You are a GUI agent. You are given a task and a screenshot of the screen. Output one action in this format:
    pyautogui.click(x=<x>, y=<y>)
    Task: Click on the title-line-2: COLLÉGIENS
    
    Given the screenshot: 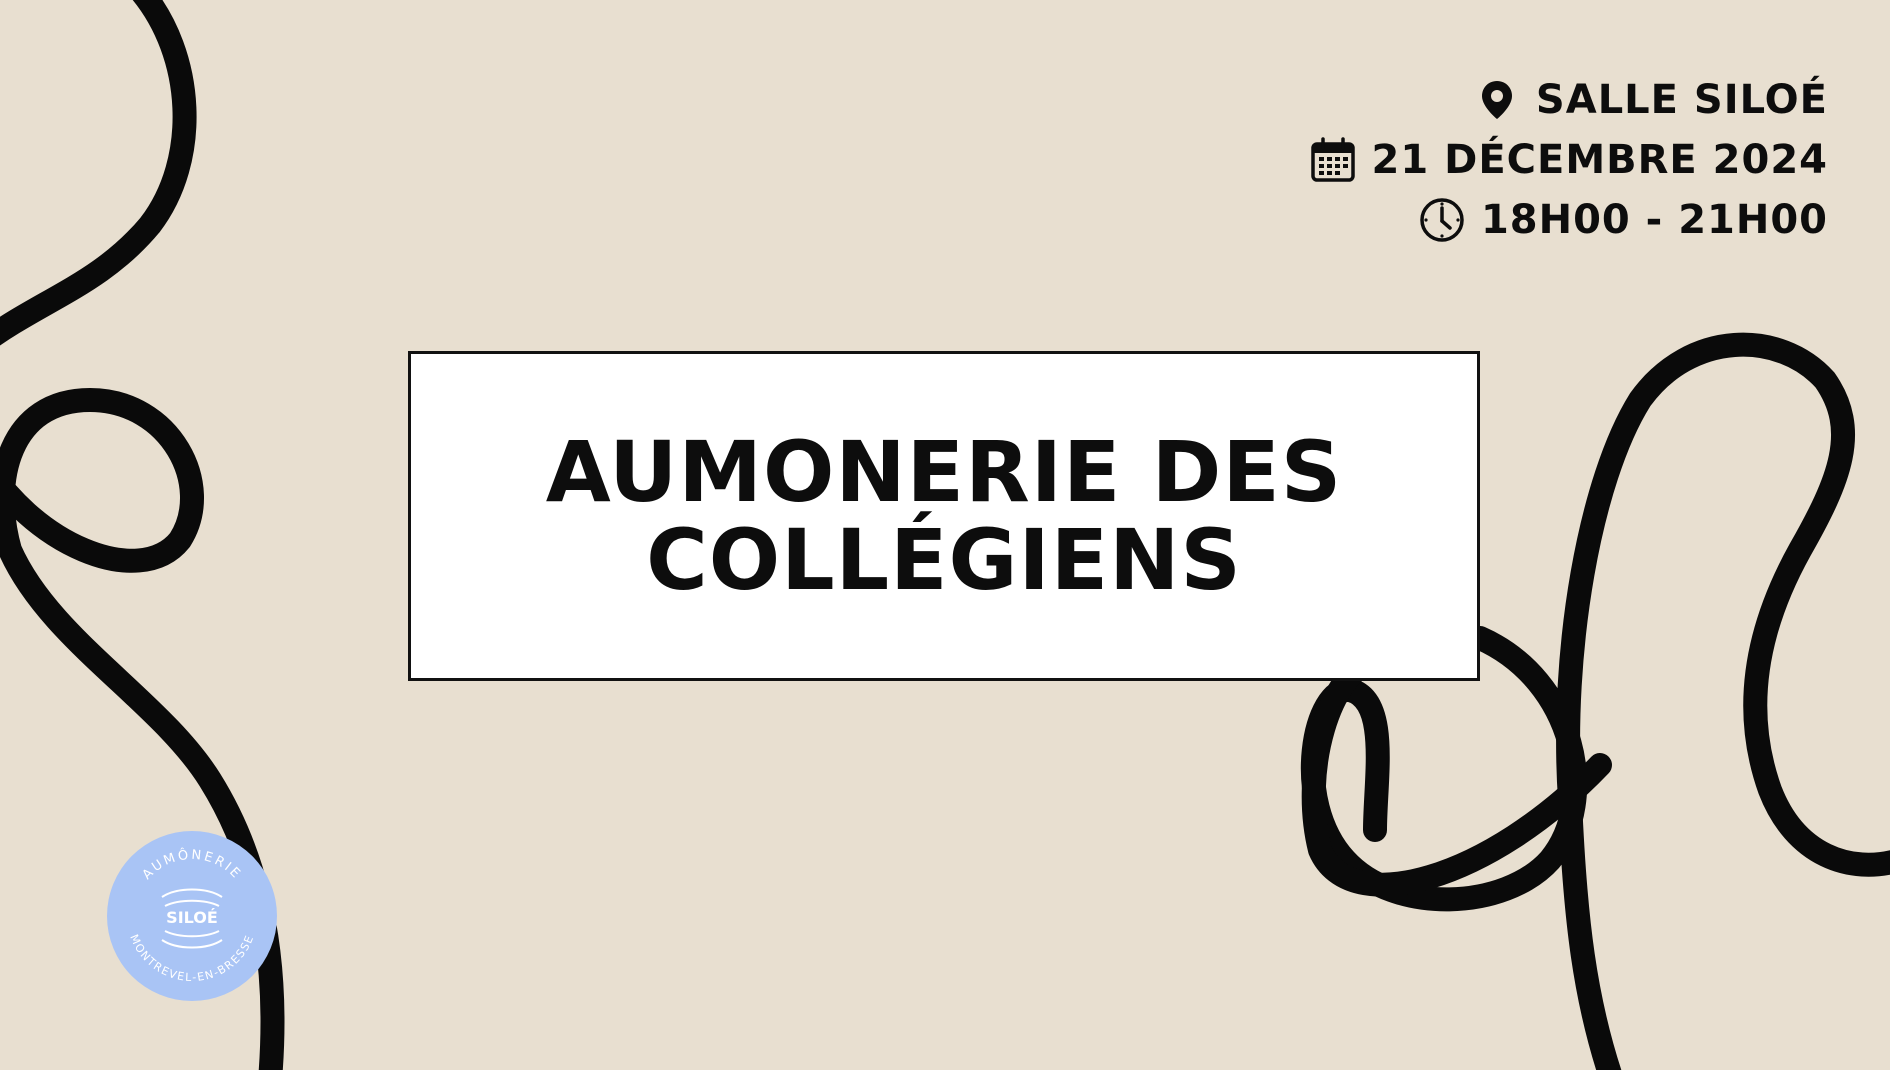 What is the action you would take?
    pyautogui.click(x=944, y=560)
    